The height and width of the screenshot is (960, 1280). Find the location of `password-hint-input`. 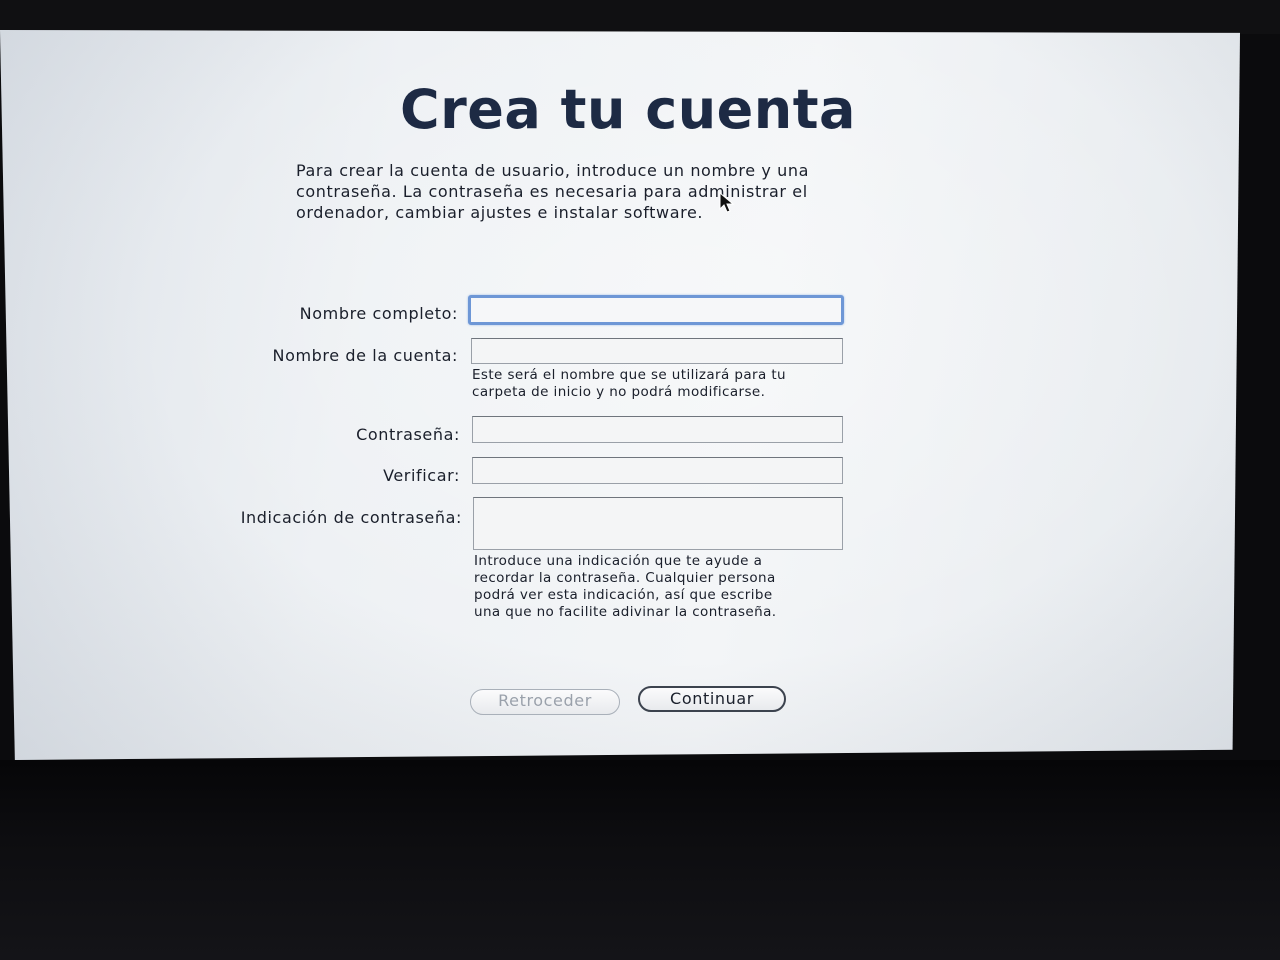

password-hint-input is located at coordinates (658, 523).